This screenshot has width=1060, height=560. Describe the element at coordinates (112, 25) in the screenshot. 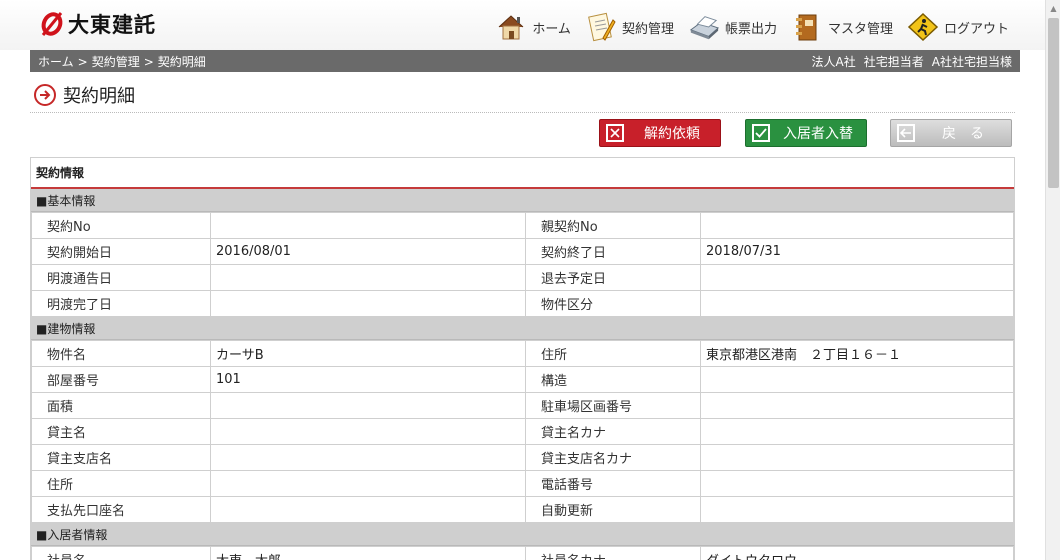

I see `logo-text: 大東建託` at that location.